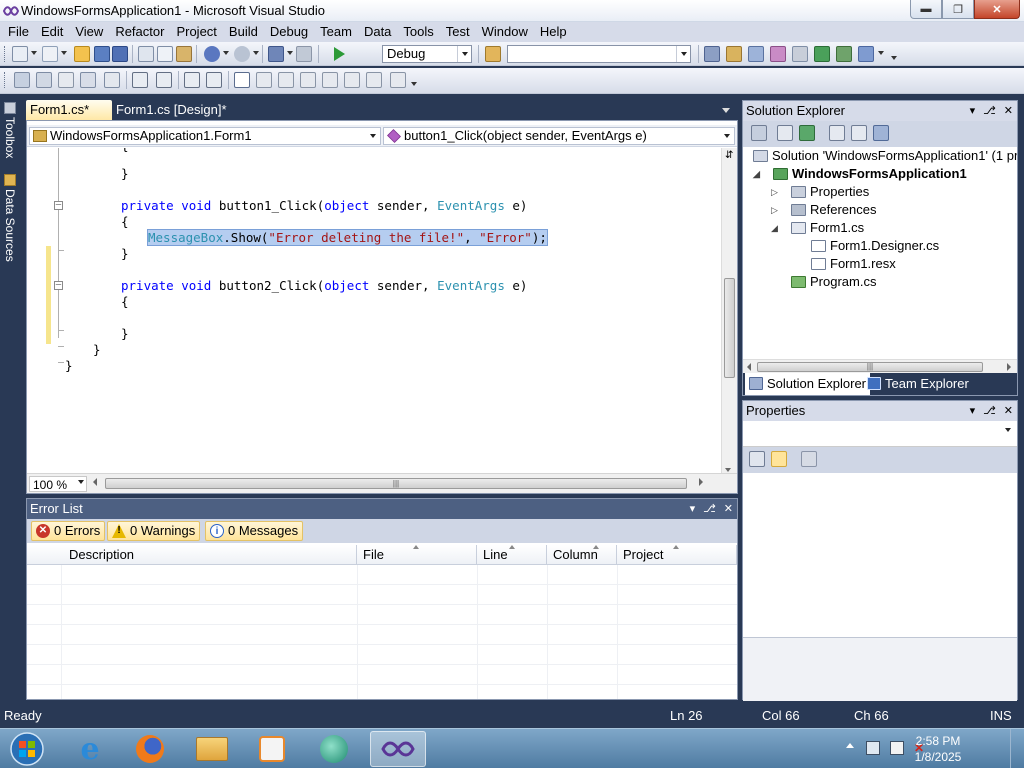  What do you see at coordinates (729, 328) in the screenshot?
I see `scrollbar-thumb` at bounding box center [729, 328].